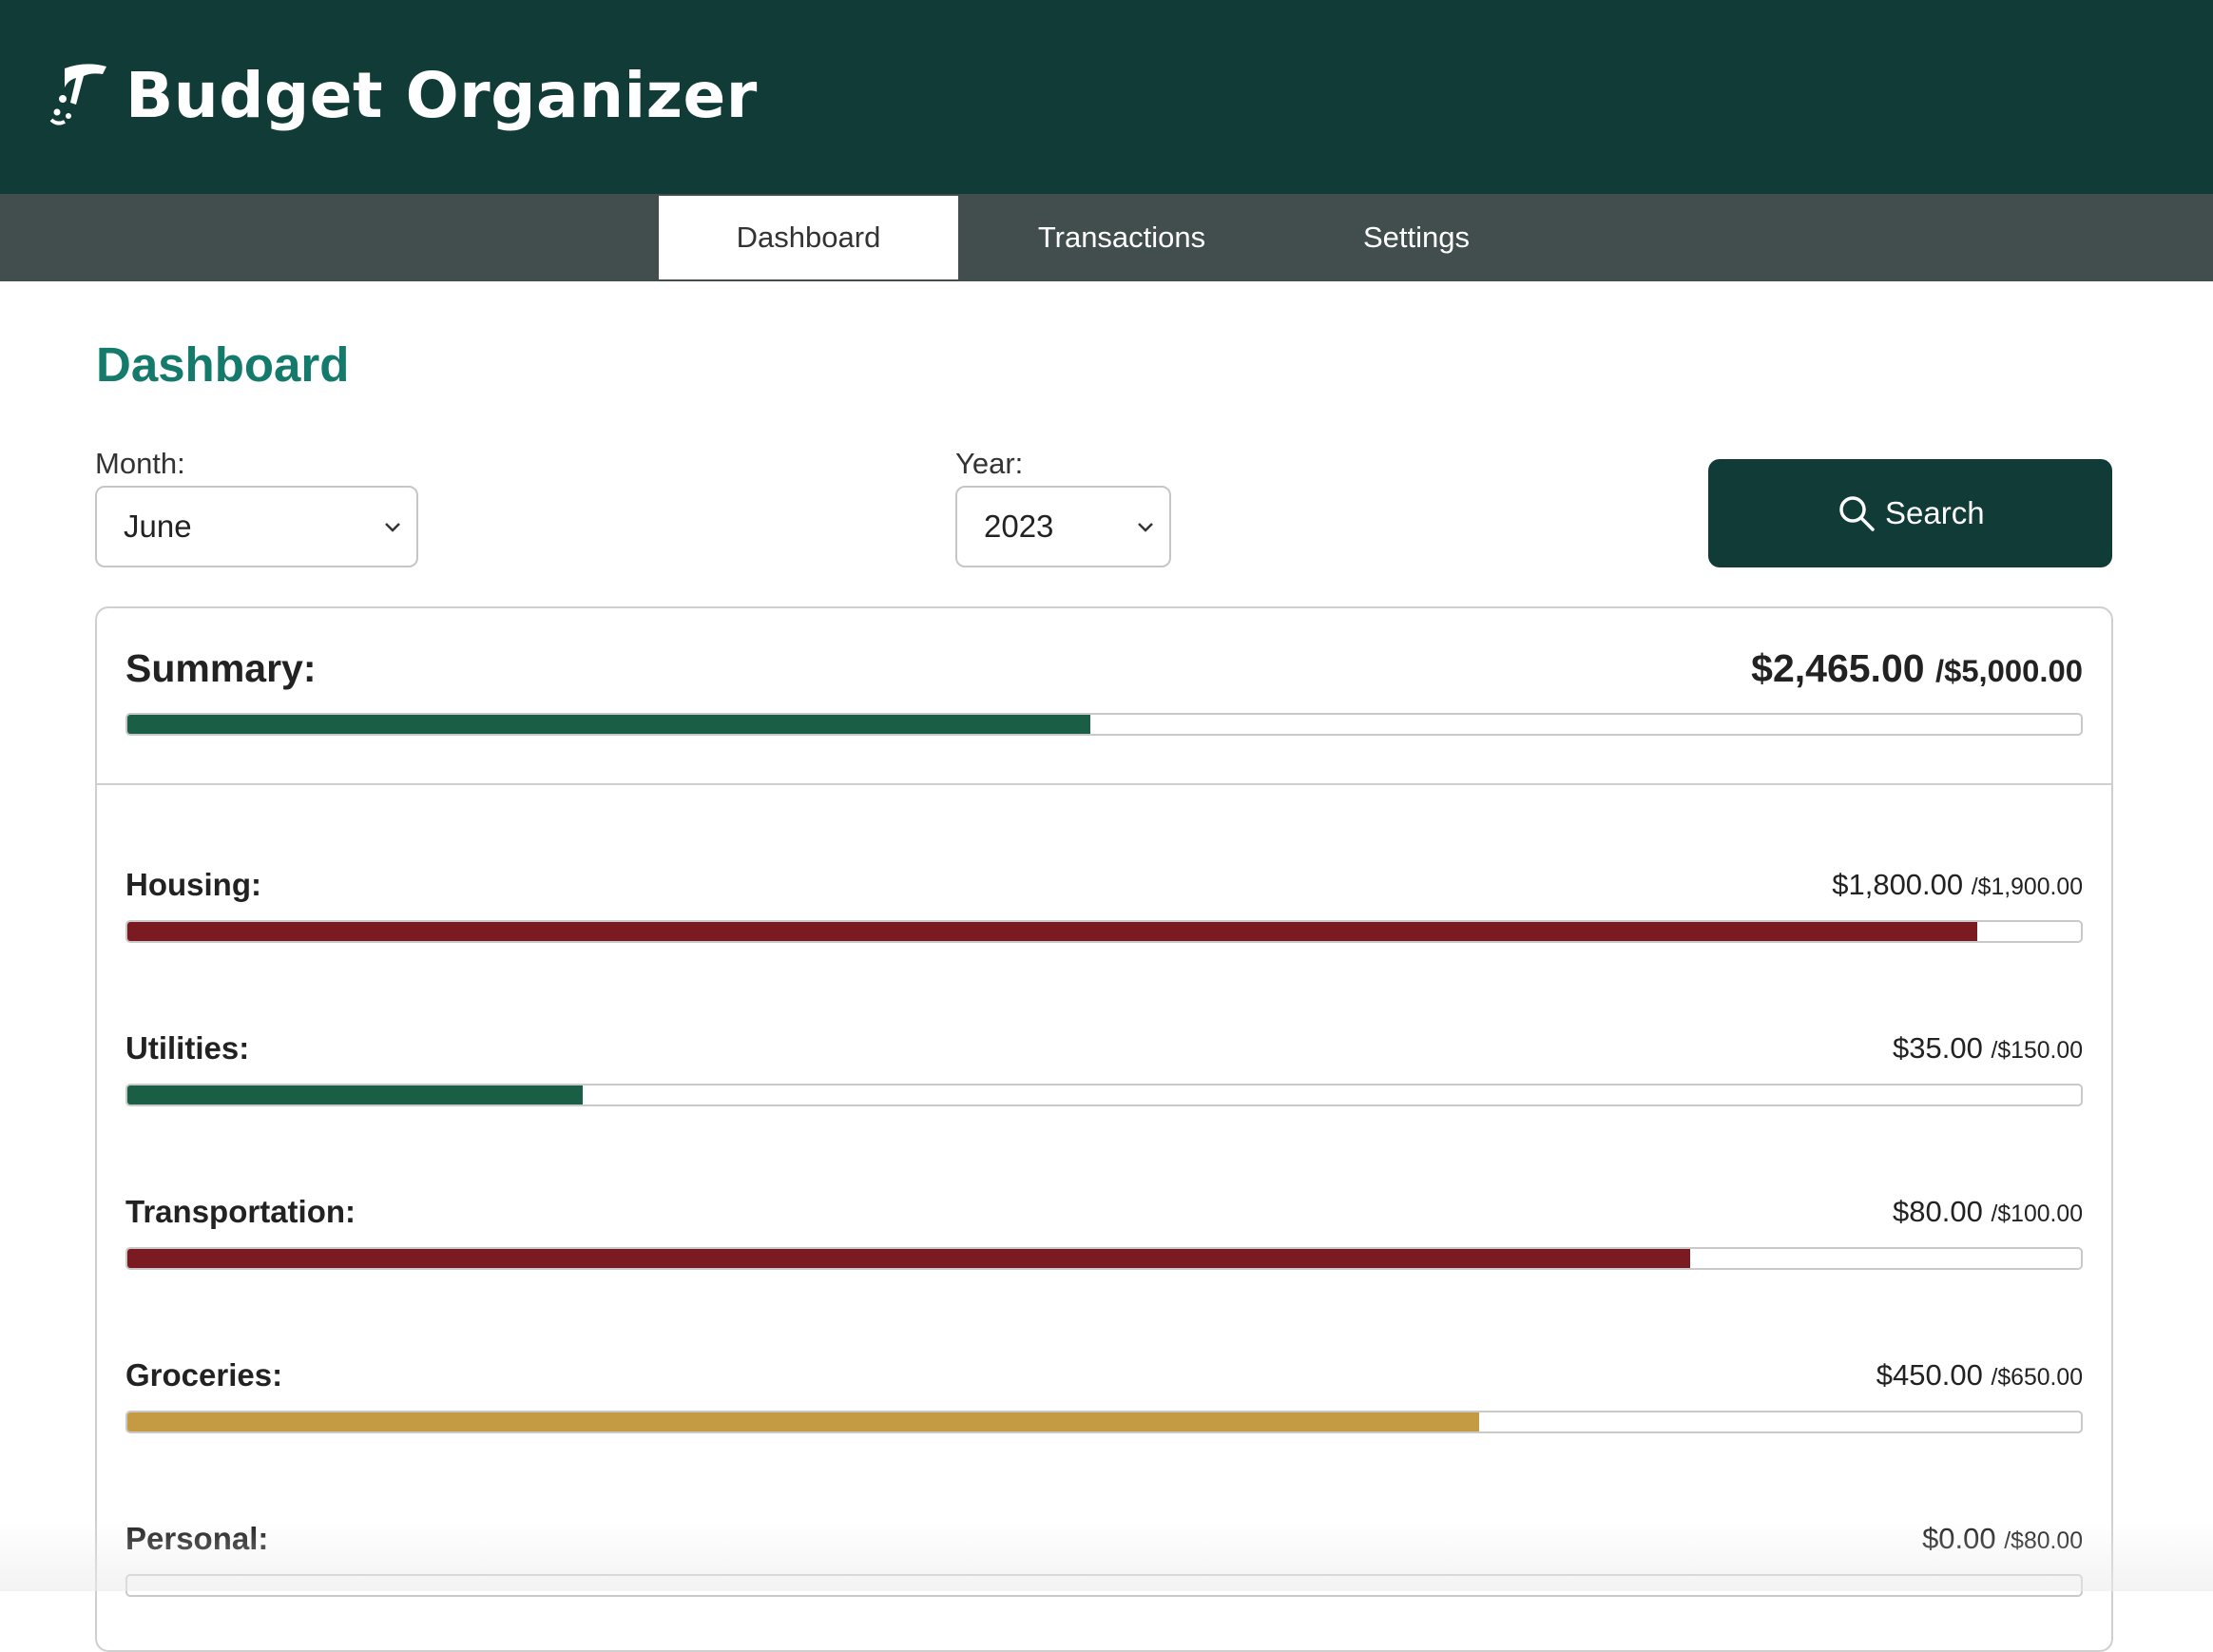 This screenshot has width=2213, height=1652. I want to click on category-amount-housing: $1,800.00 /$1,900.00, so click(1957, 886).